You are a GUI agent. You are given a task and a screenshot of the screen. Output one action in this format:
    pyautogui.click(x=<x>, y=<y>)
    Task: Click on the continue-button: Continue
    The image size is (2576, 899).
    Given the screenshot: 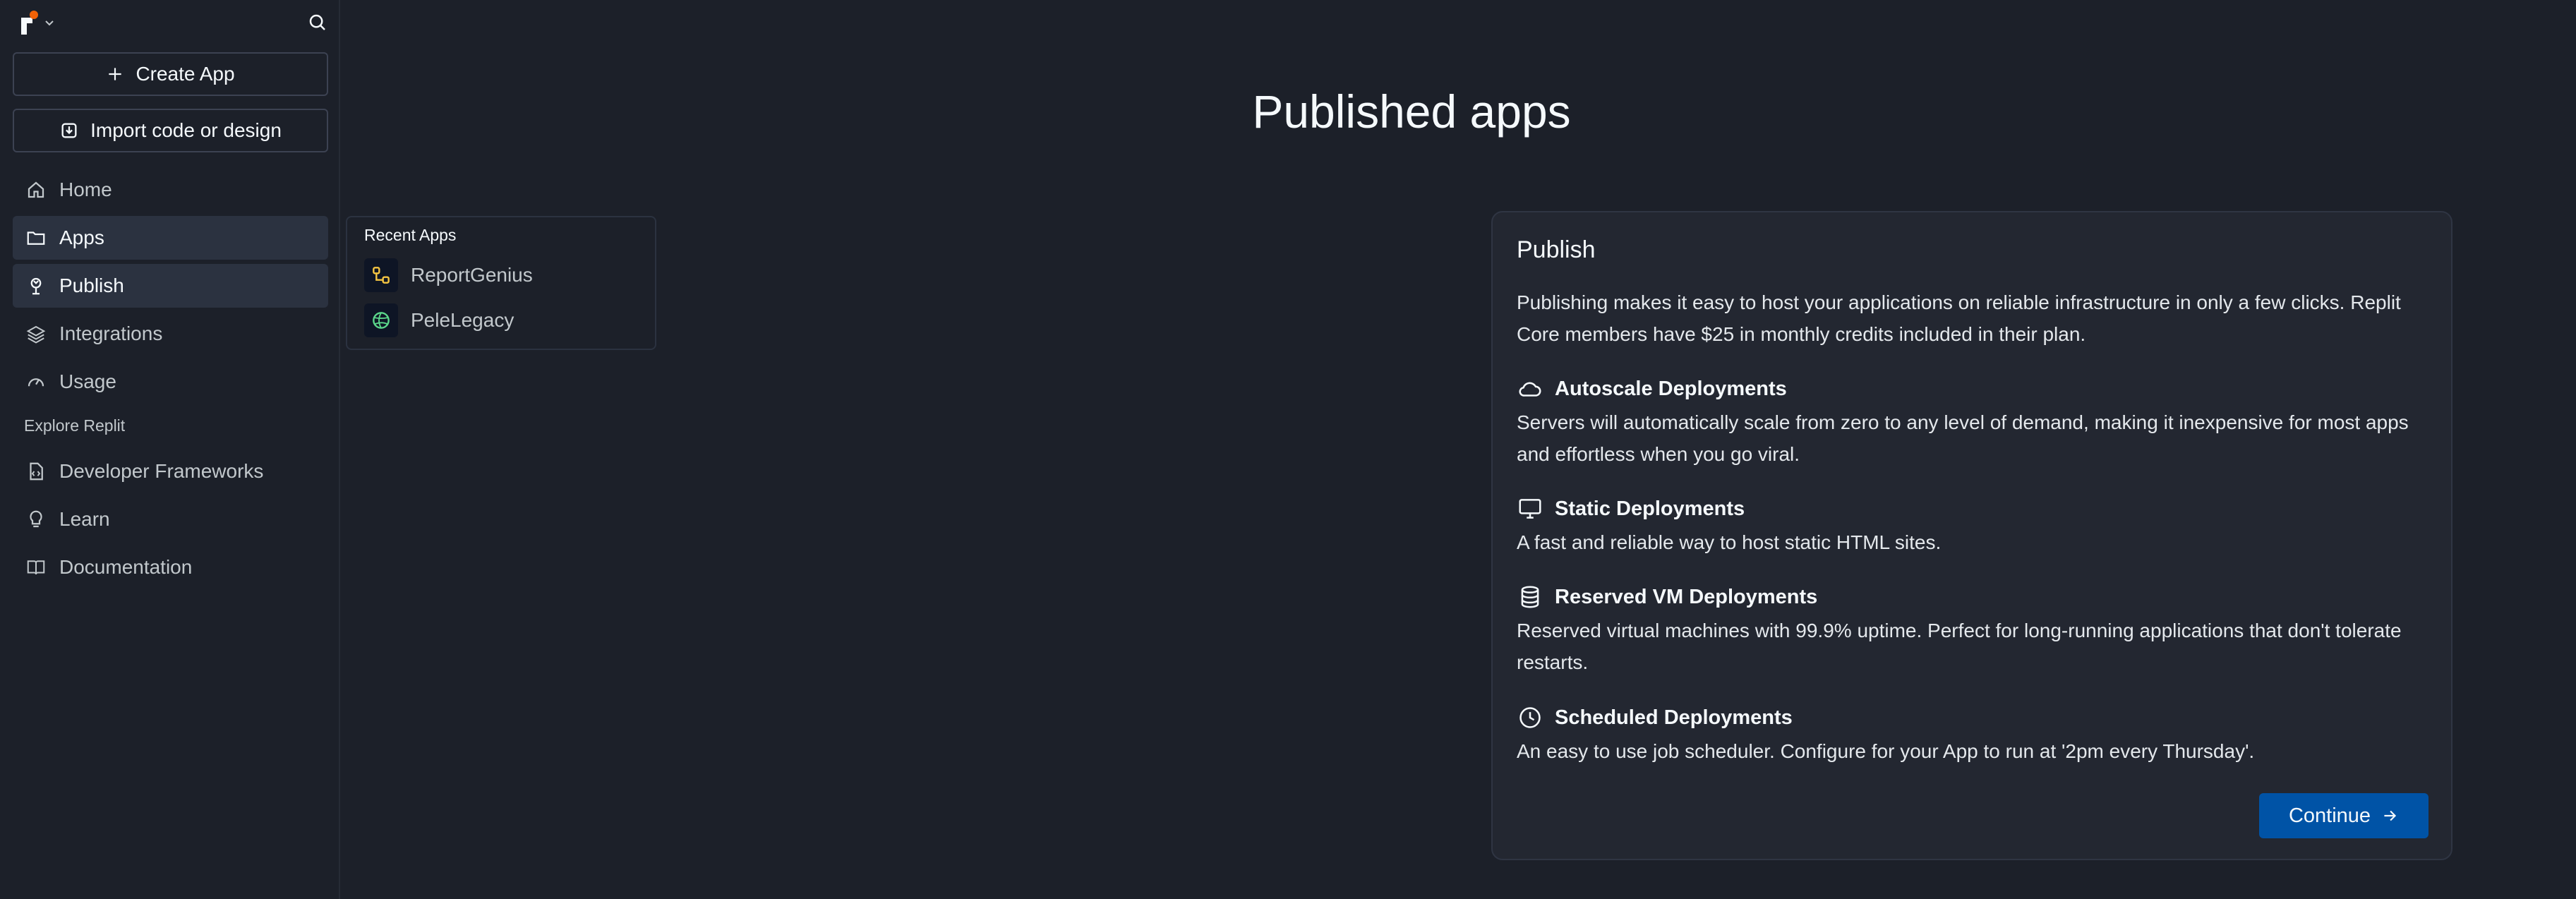 What is the action you would take?
    pyautogui.click(x=2343, y=815)
    